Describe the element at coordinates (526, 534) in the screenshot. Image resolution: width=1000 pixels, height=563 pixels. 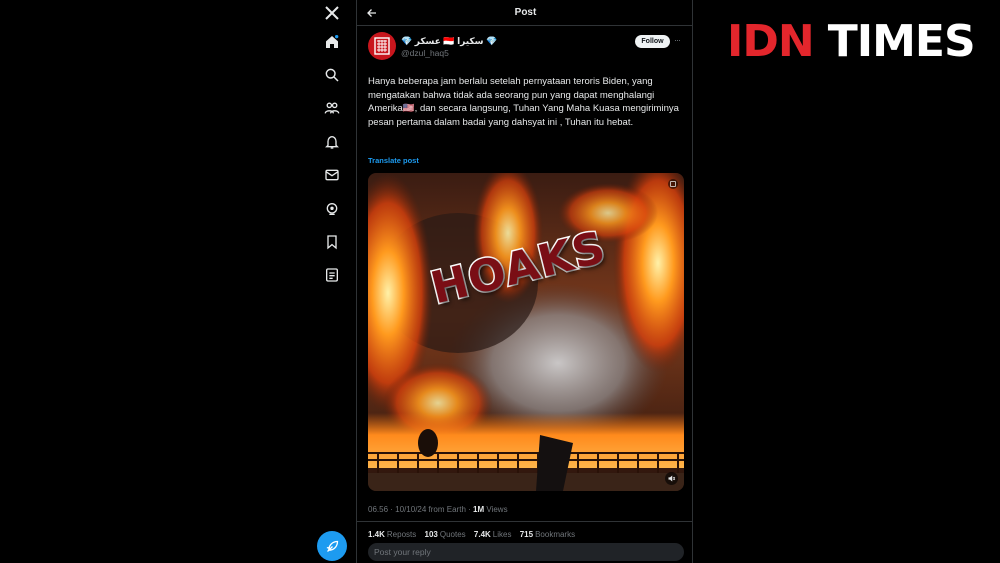
I see `bookmarks-count: 715` at that location.